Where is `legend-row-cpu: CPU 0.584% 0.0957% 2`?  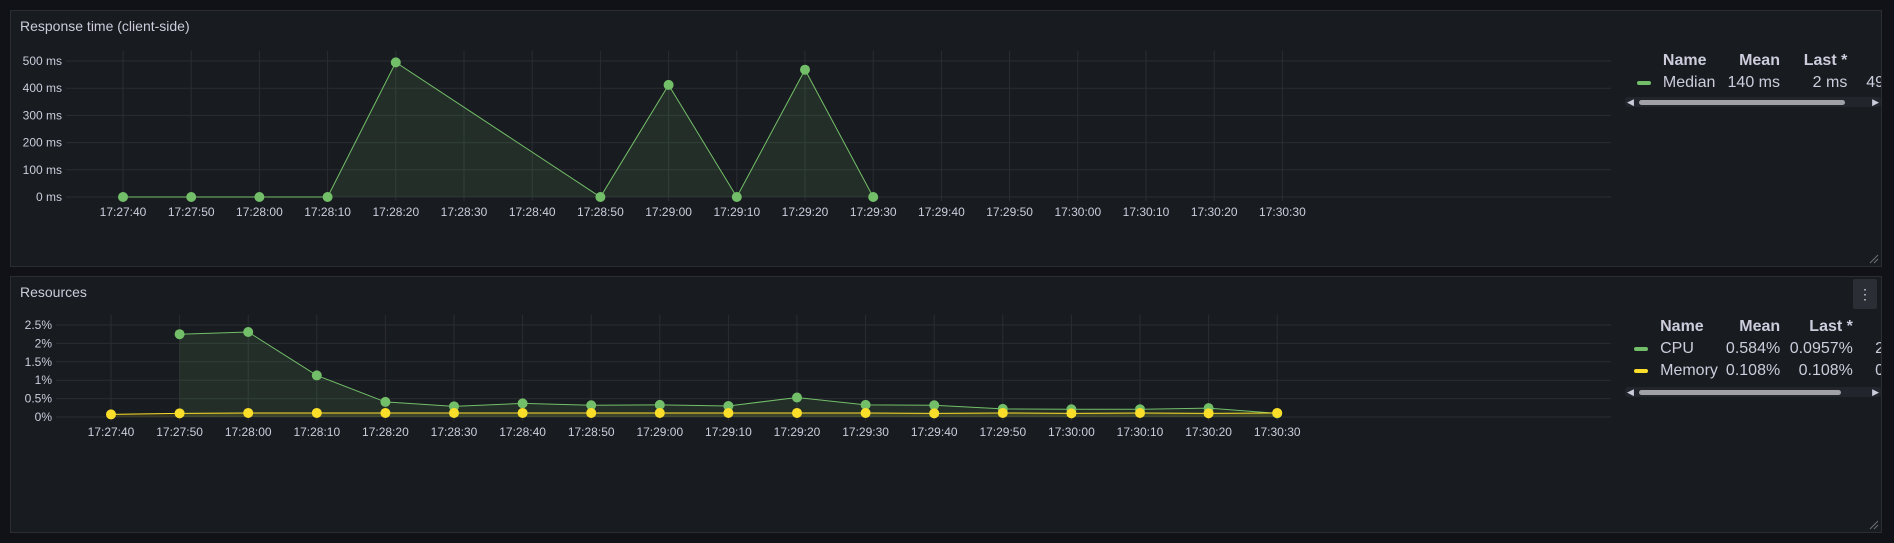
legend-row-cpu: CPU 0.584% 0.0957% 2 is located at coordinates (1754, 349).